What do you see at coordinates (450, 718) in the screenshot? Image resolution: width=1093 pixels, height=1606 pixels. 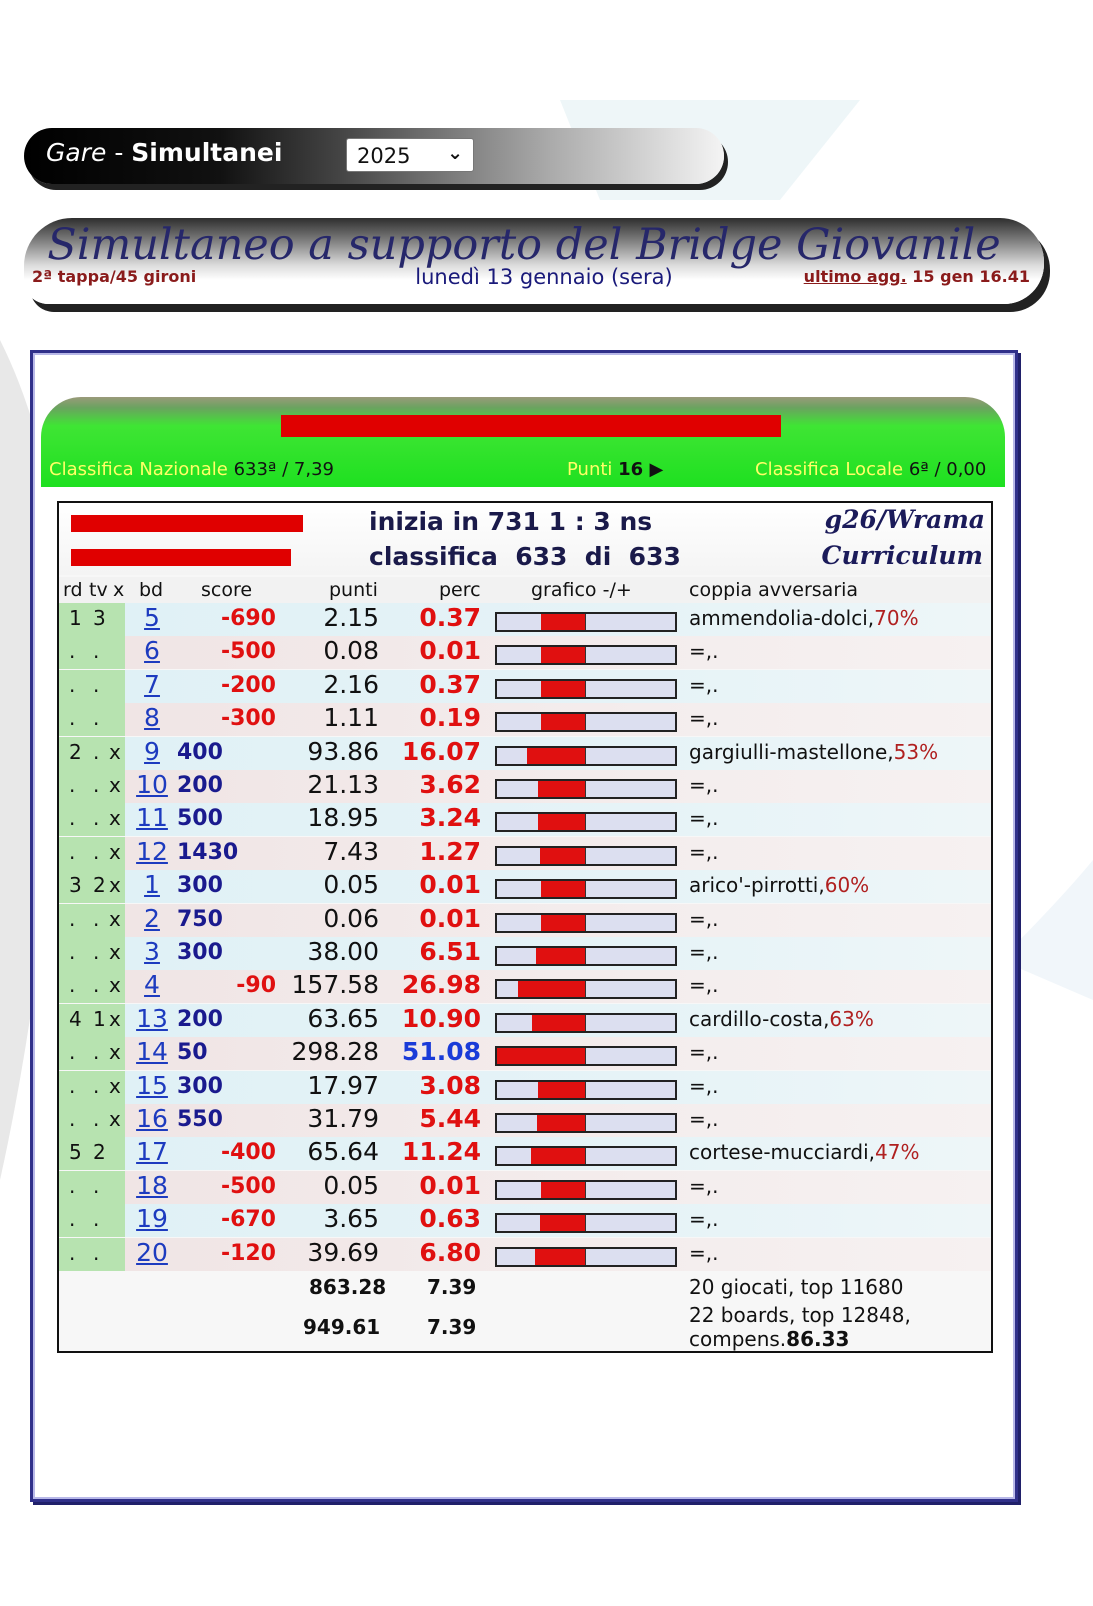 I see `perc: 0.19` at bounding box center [450, 718].